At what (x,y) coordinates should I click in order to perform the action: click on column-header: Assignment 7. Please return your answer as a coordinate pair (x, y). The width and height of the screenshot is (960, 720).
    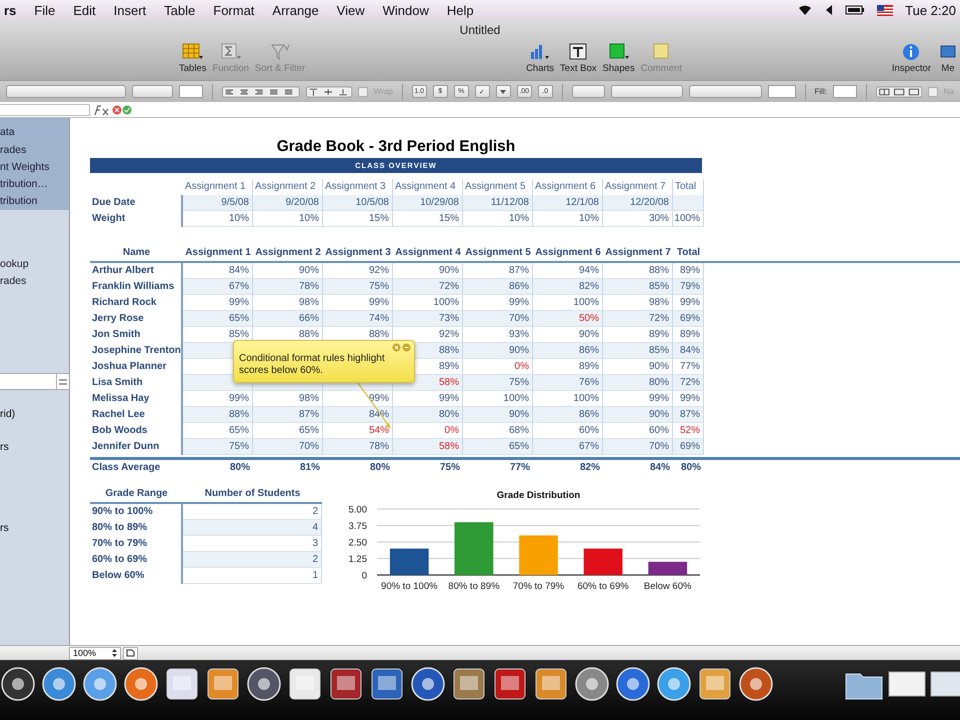
    Looking at the image, I should click on (638, 253).